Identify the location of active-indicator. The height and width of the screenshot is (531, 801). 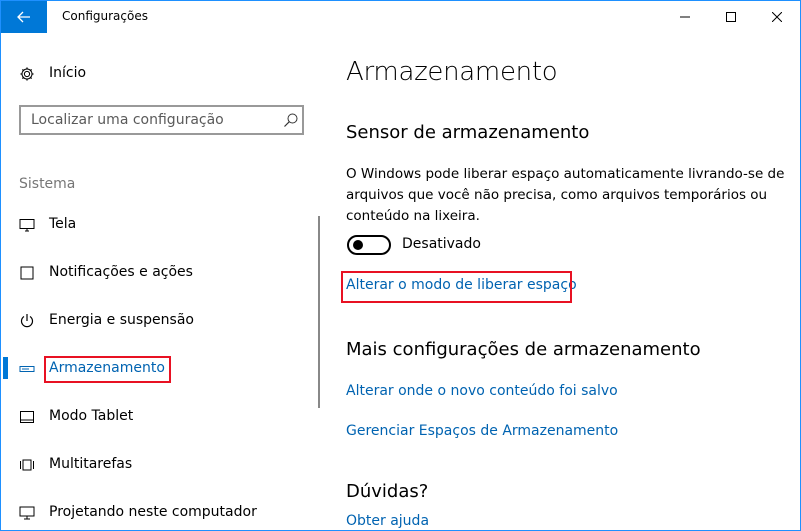
(5, 368).